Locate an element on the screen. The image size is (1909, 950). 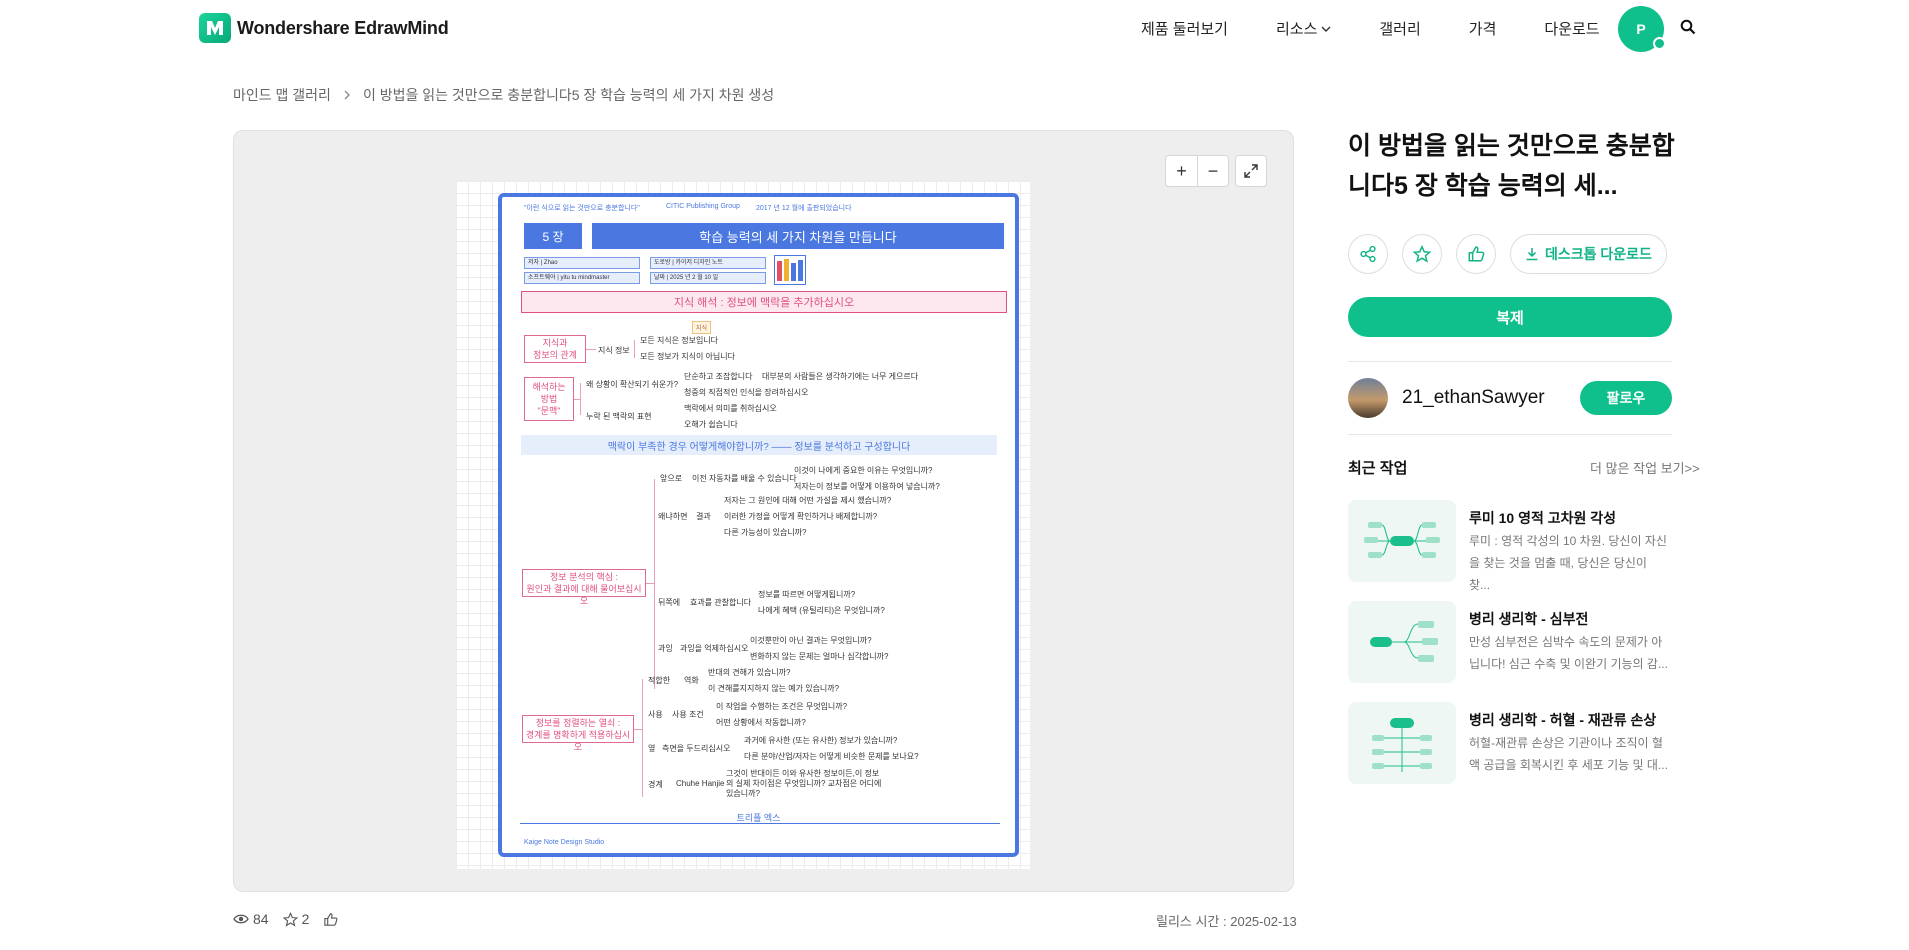
zoom-in-button: + is located at coordinates (1181, 171).